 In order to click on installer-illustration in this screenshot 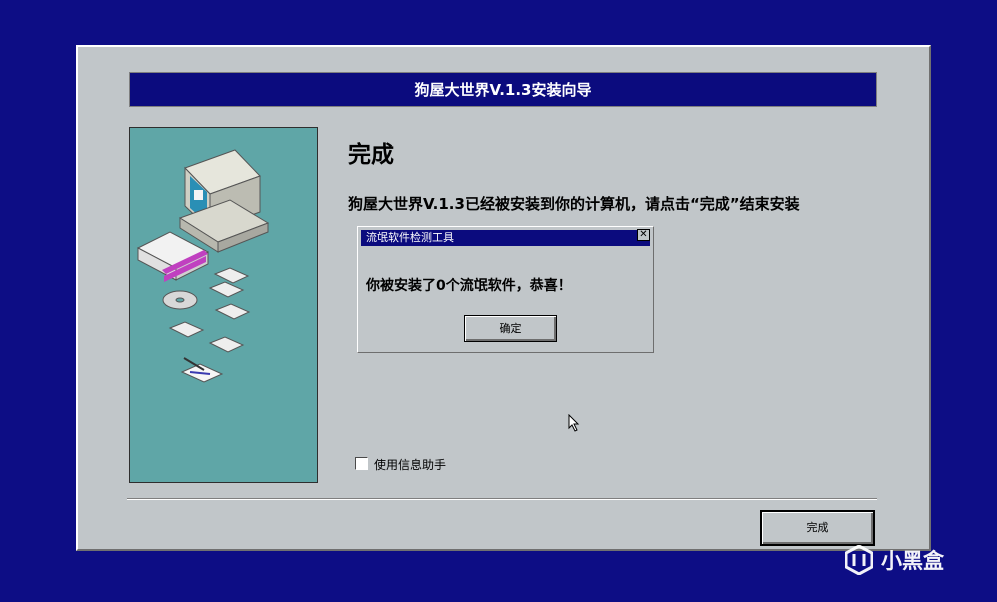, I will do `click(223, 305)`.